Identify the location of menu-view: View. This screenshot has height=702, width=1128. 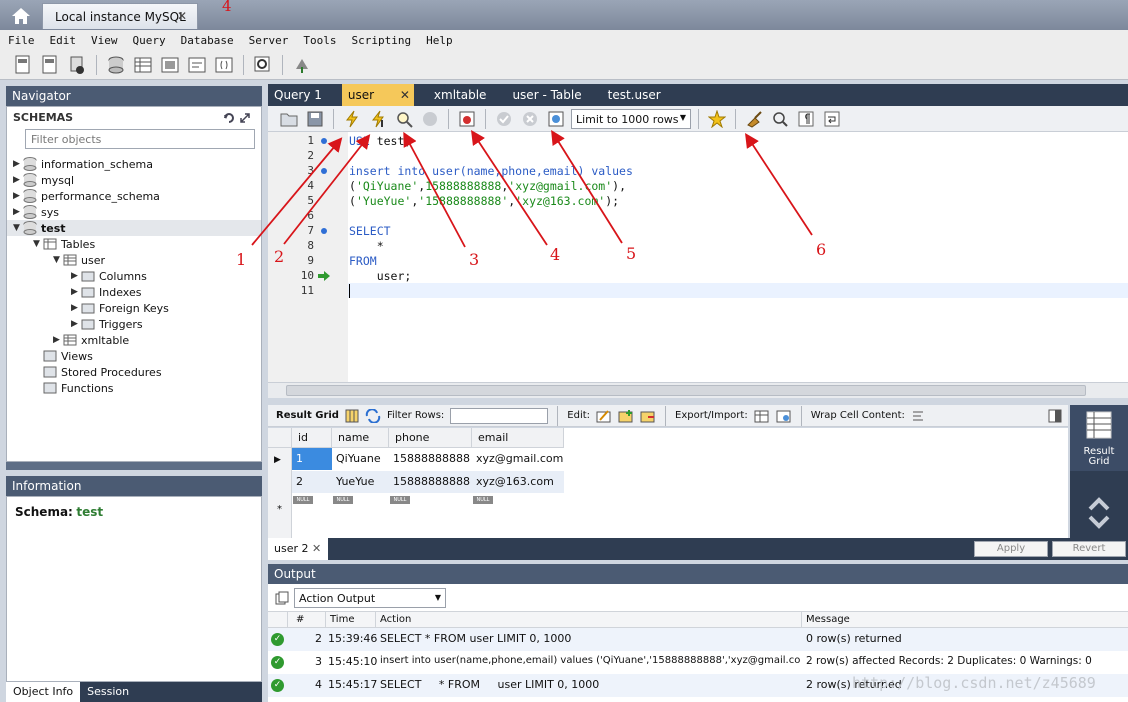
(104, 40).